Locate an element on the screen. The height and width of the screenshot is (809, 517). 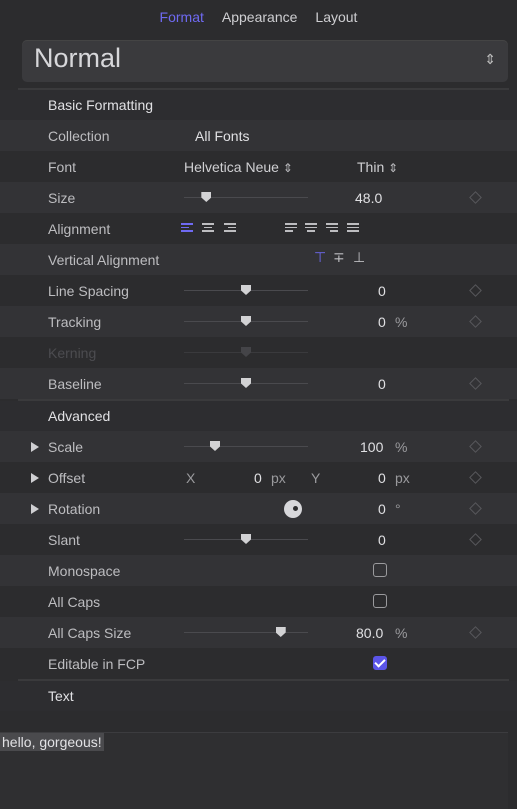
row-size: Size 48.0 is located at coordinates (258, 197).